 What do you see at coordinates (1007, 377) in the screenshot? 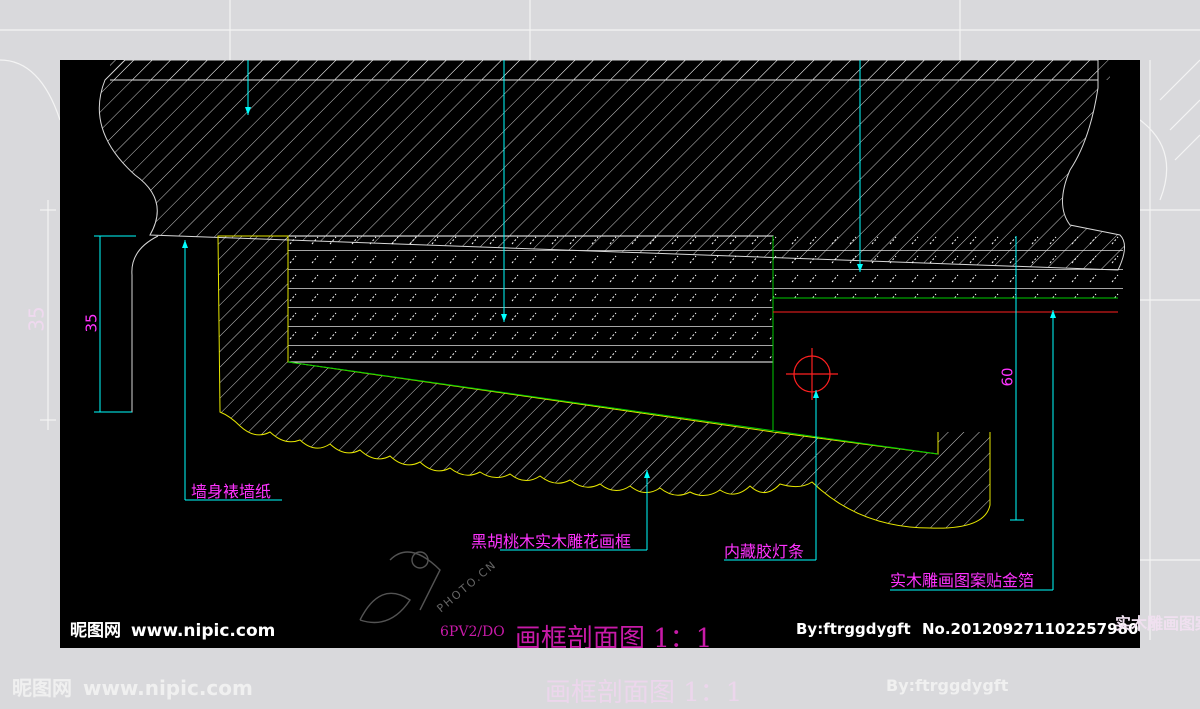
I see `dimension-60: 60` at bounding box center [1007, 377].